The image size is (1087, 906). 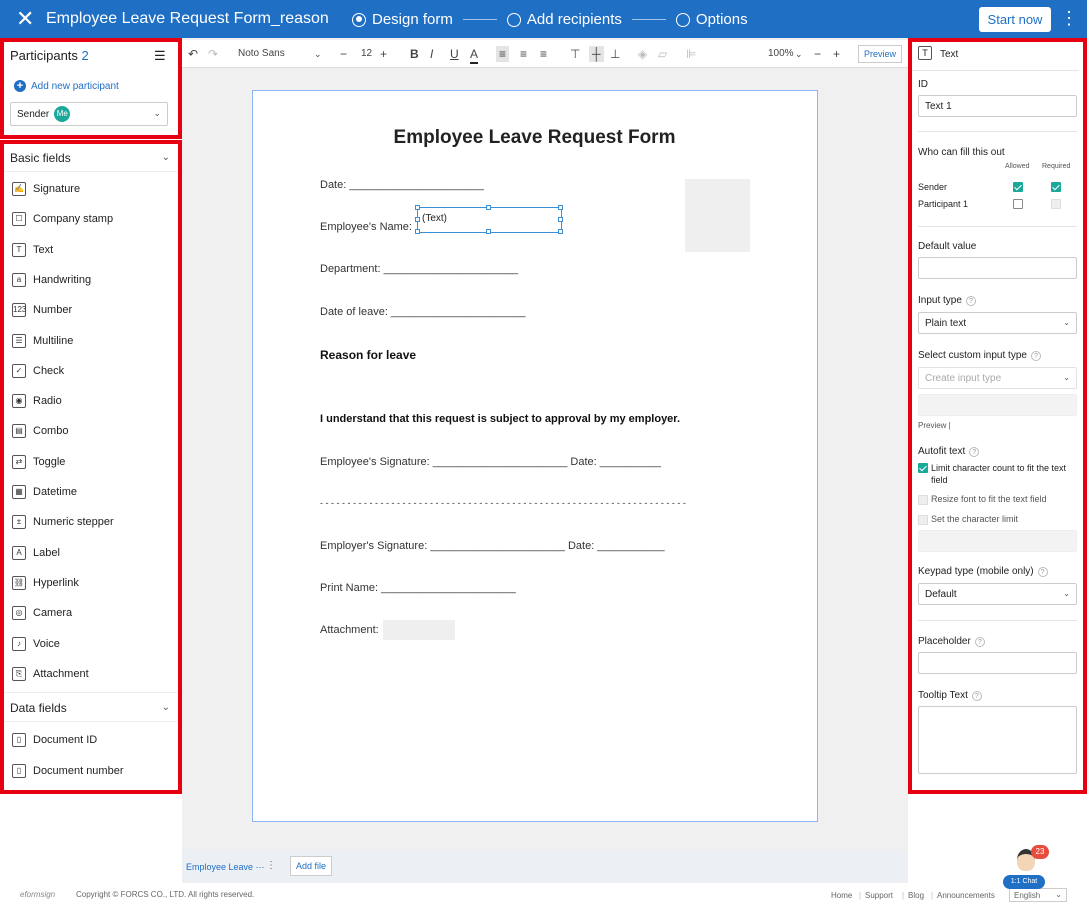 I want to click on data-field-document-id: ▯ Document ID, so click(x=54, y=740).